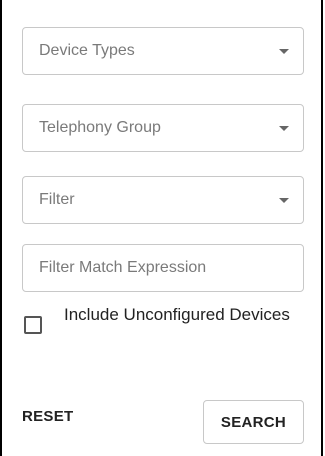  What do you see at coordinates (163, 51) in the screenshot?
I see `device-types-dropdown: Device Types` at bounding box center [163, 51].